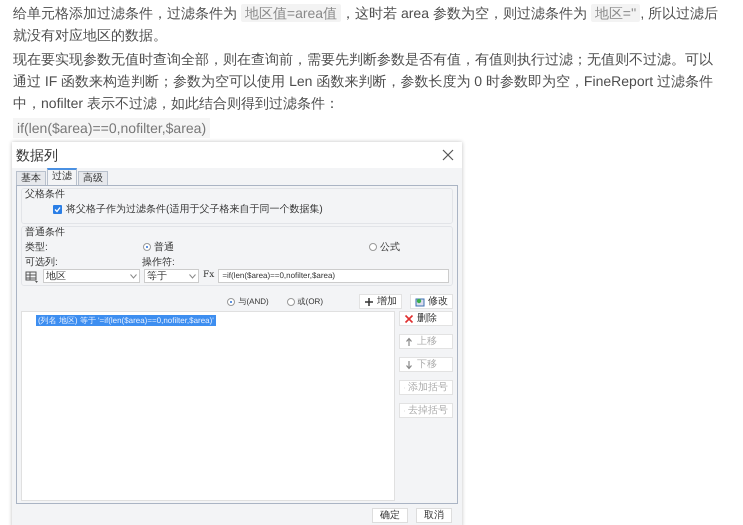 The width and height of the screenshot is (743, 525). What do you see at coordinates (434, 515) in the screenshot?
I see `button: 取消` at bounding box center [434, 515].